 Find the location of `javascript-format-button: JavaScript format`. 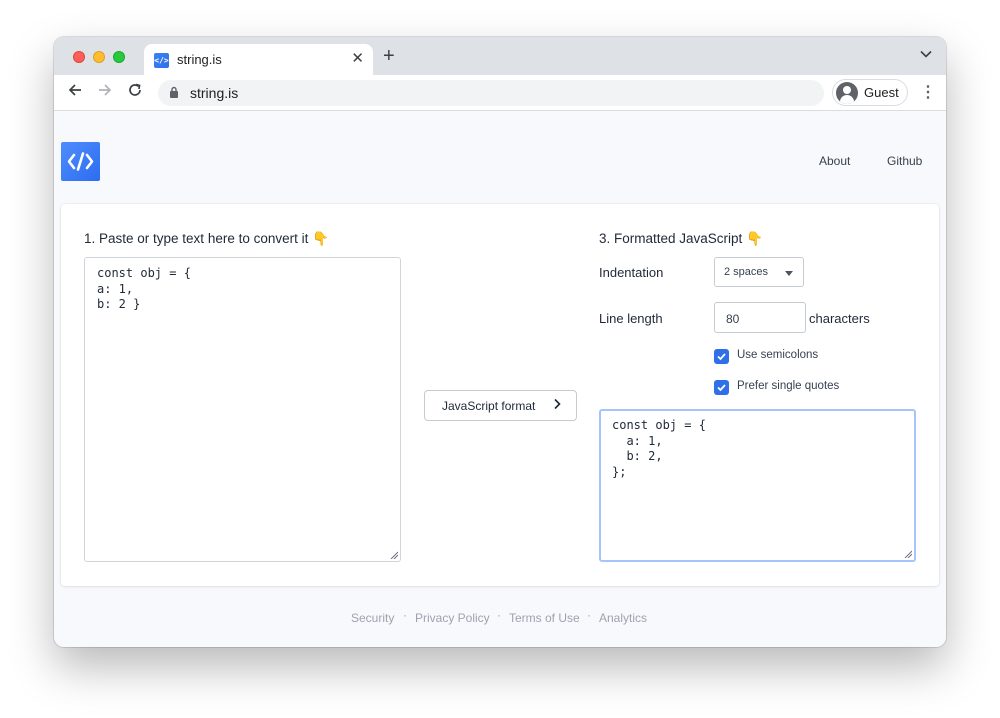

javascript-format-button: JavaScript format is located at coordinates (500, 405).